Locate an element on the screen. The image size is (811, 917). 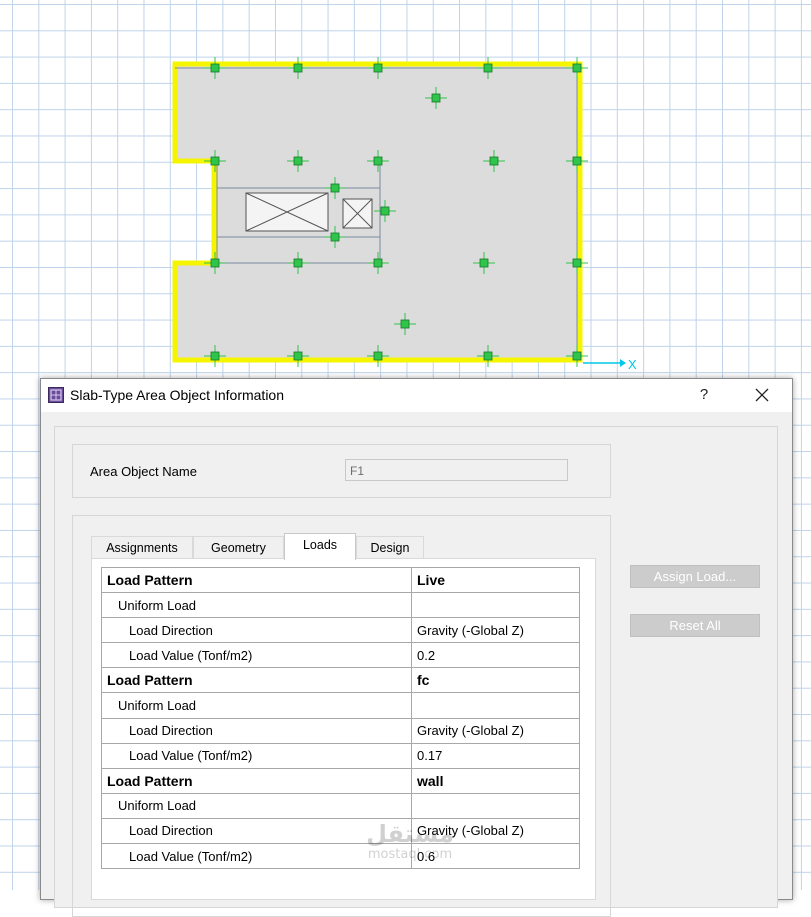
grid-cell-value: 0.6 is located at coordinates (495, 856).